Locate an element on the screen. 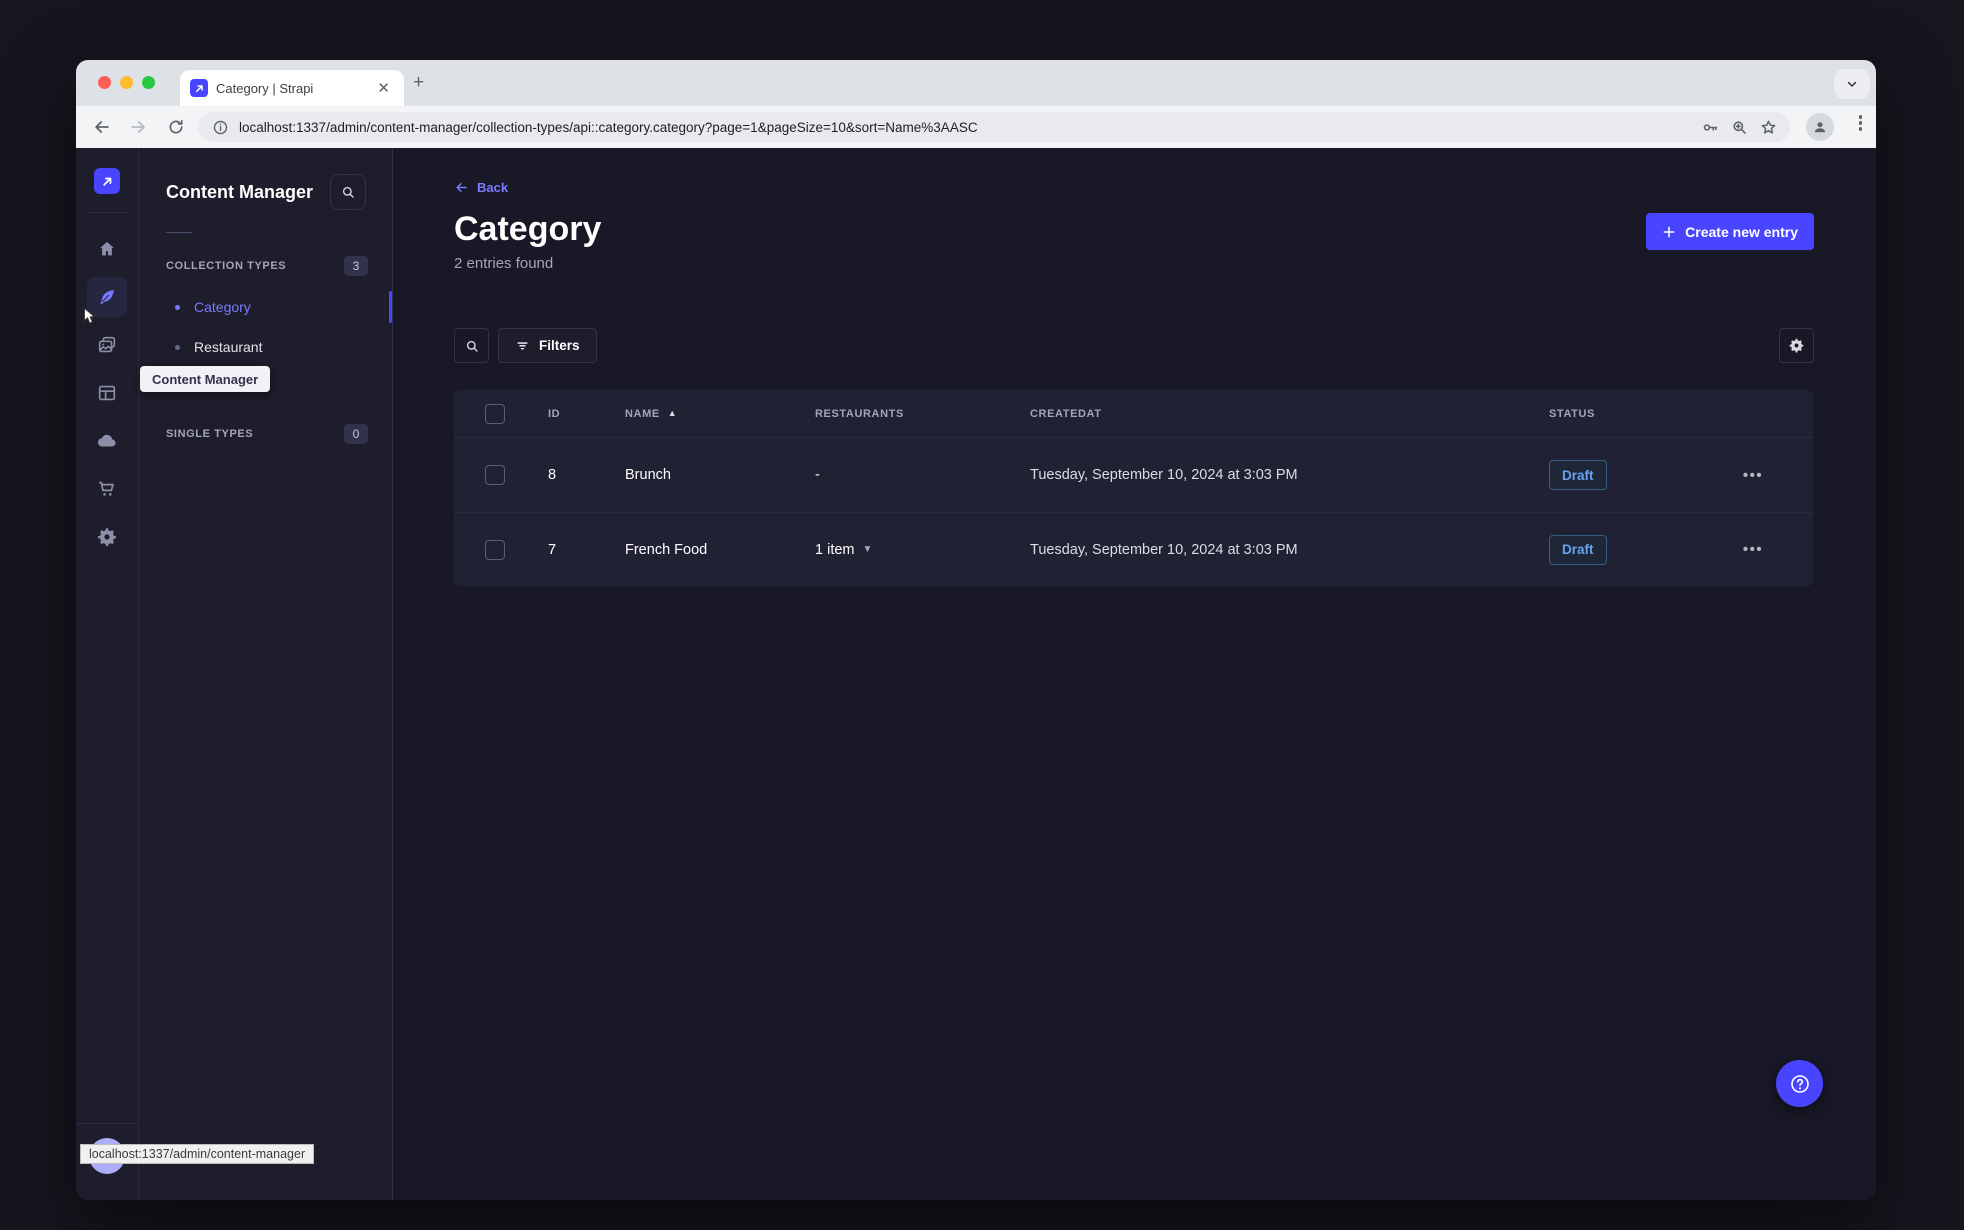  browser-tabstrip: Category | Strapi ✕ + is located at coordinates (976, 83).